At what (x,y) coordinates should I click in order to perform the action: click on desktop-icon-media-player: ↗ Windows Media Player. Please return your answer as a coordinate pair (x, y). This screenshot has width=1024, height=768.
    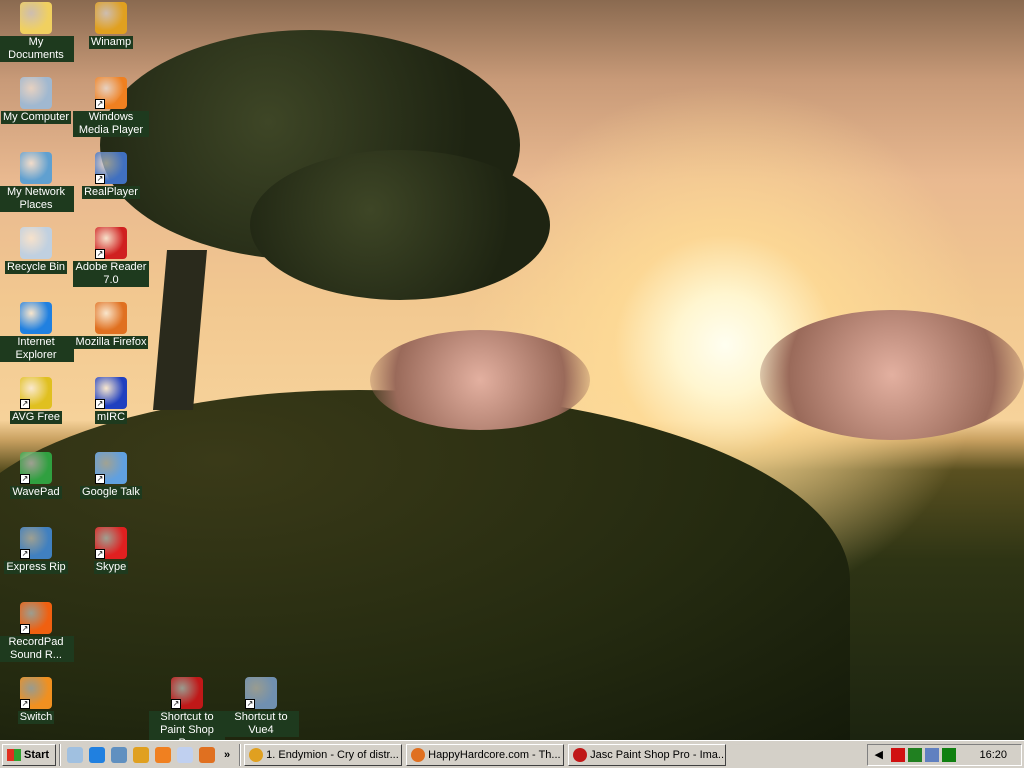
    Looking at the image, I should click on (111, 107).